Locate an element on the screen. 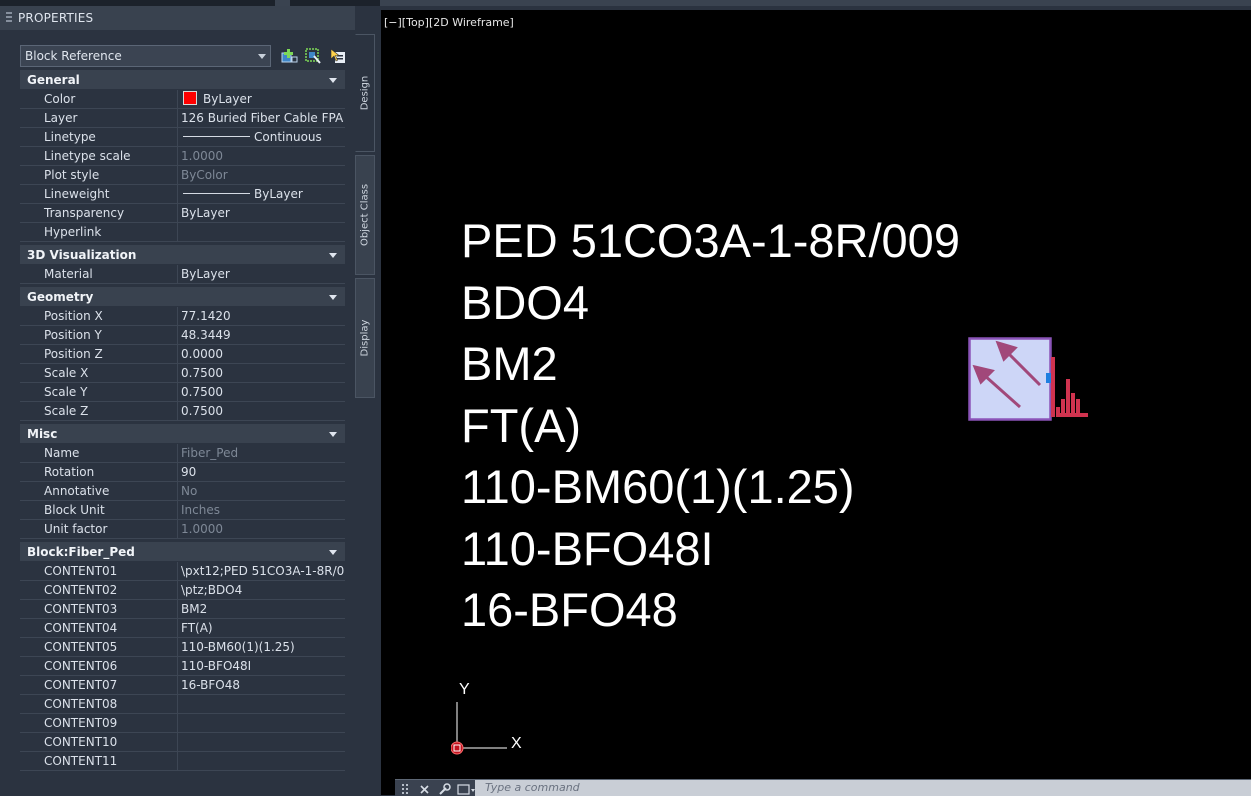  property-row: Color ByLayer is located at coordinates (182, 99).